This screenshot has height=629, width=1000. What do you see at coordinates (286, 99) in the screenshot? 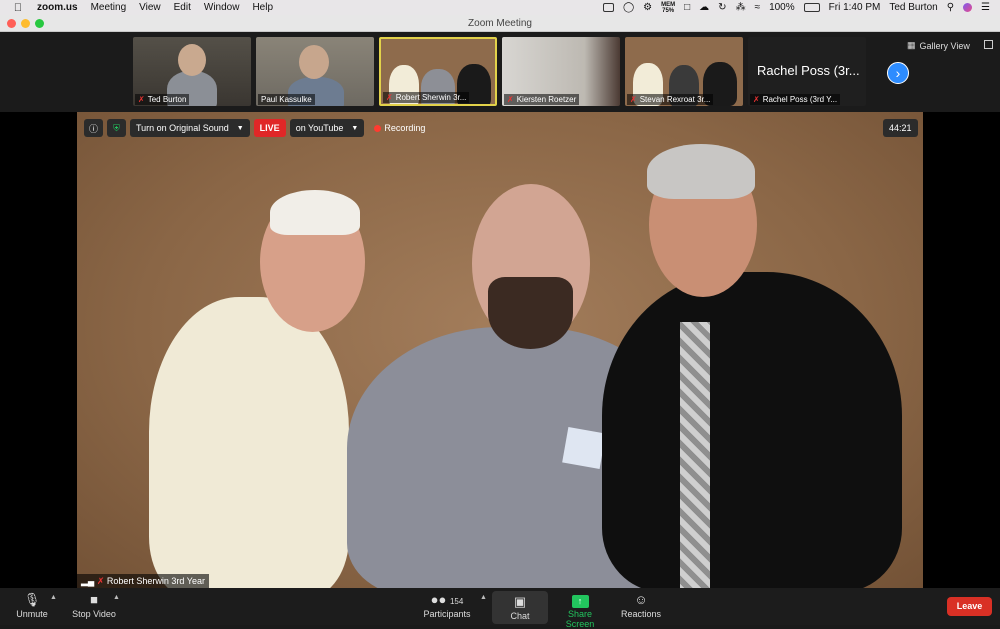
I see `participant-name: Paul Kassulke` at bounding box center [286, 99].